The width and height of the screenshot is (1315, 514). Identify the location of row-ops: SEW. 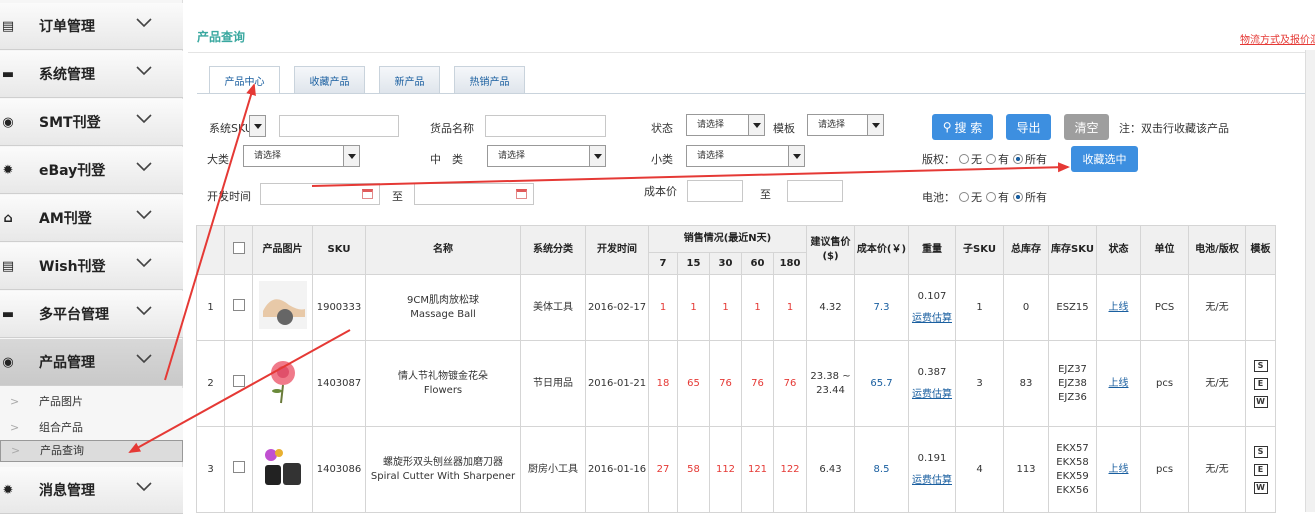
(1260, 383).